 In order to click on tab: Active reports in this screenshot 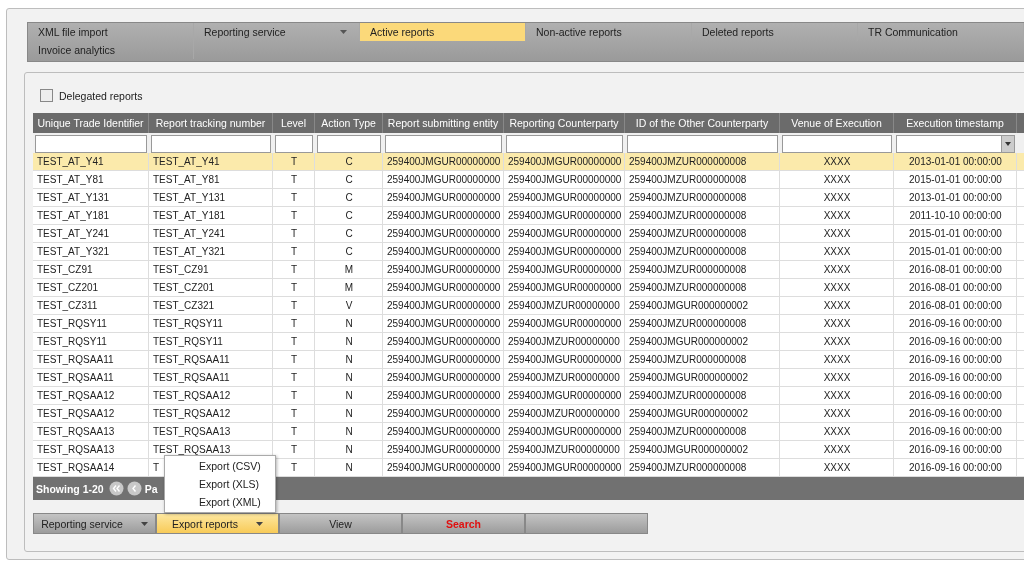, I will do `click(443, 32)`.